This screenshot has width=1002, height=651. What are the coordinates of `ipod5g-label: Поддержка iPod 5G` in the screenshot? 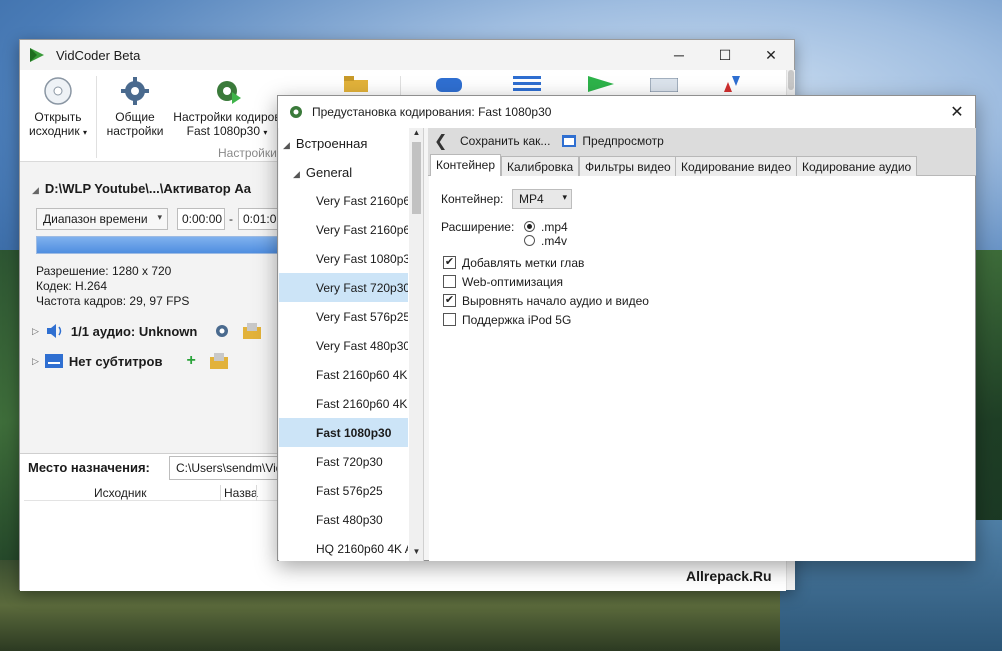 It's located at (517, 320).